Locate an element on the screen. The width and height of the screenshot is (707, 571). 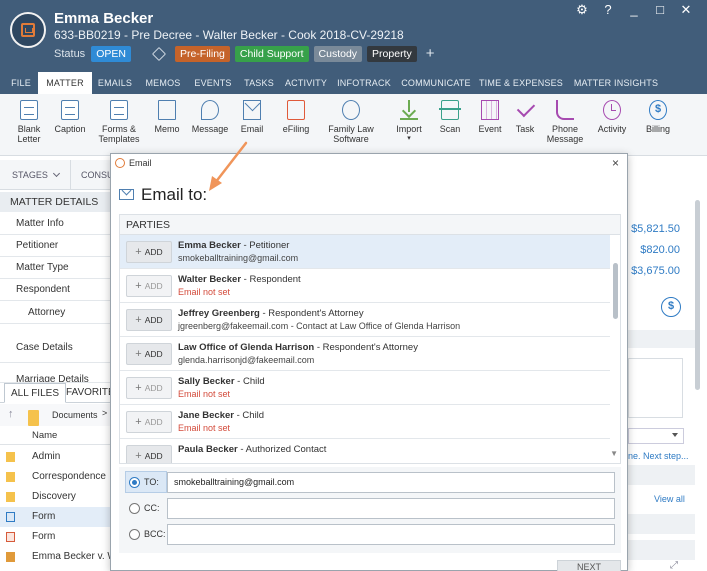
file-row: Admin is located at coordinates (55, 457).